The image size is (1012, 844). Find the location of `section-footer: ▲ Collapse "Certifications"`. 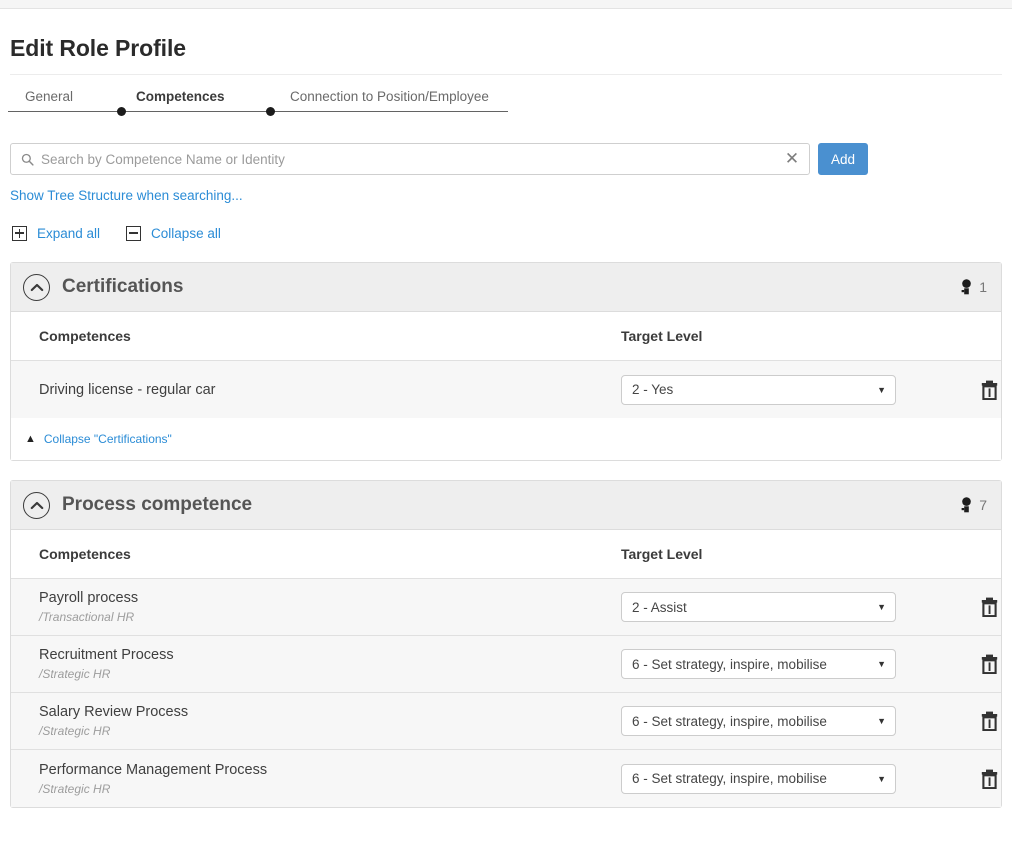

section-footer: ▲ Collapse "Certifications" is located at coordinates (506, 439).